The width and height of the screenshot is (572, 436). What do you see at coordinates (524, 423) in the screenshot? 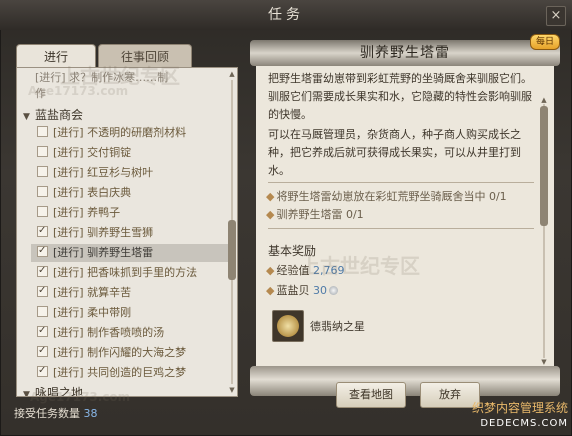
I see `cms-domain: DEDECMS.COM` at bounding box center [524, 423].